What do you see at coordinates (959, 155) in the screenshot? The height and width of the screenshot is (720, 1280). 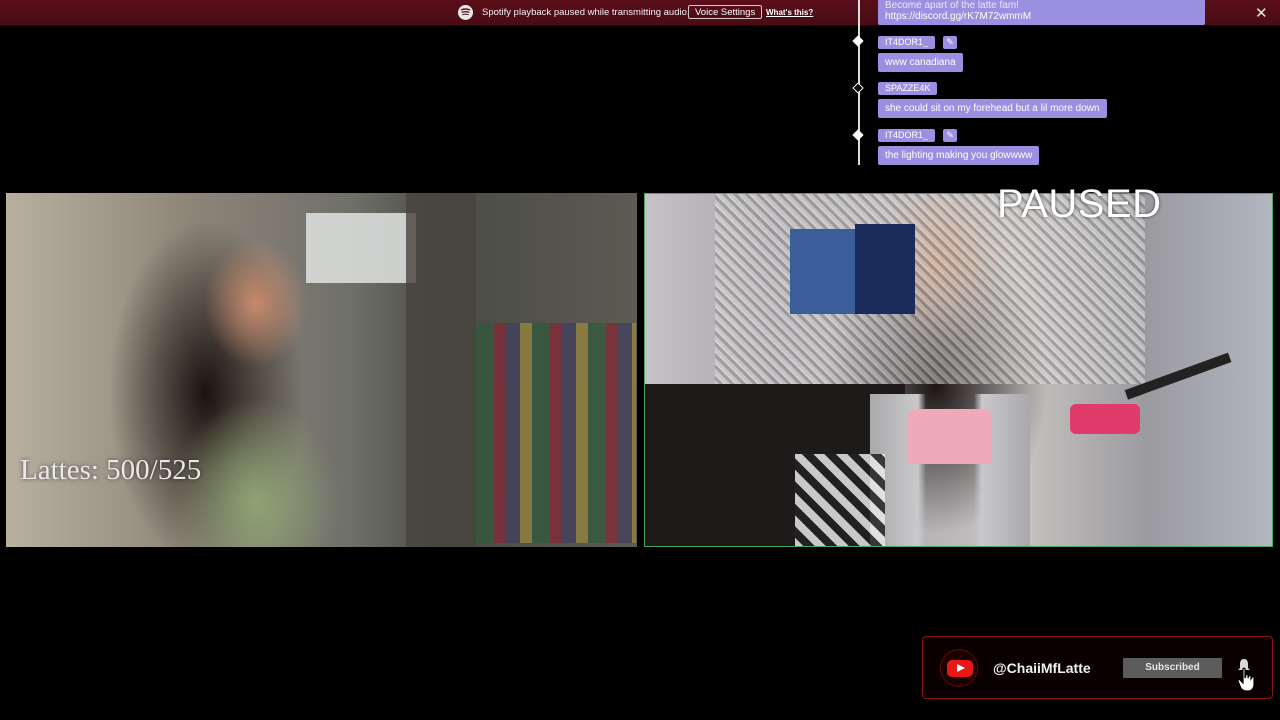 I see `chat-message: the lighting making you glowwww` at bounding box center [959, 155].